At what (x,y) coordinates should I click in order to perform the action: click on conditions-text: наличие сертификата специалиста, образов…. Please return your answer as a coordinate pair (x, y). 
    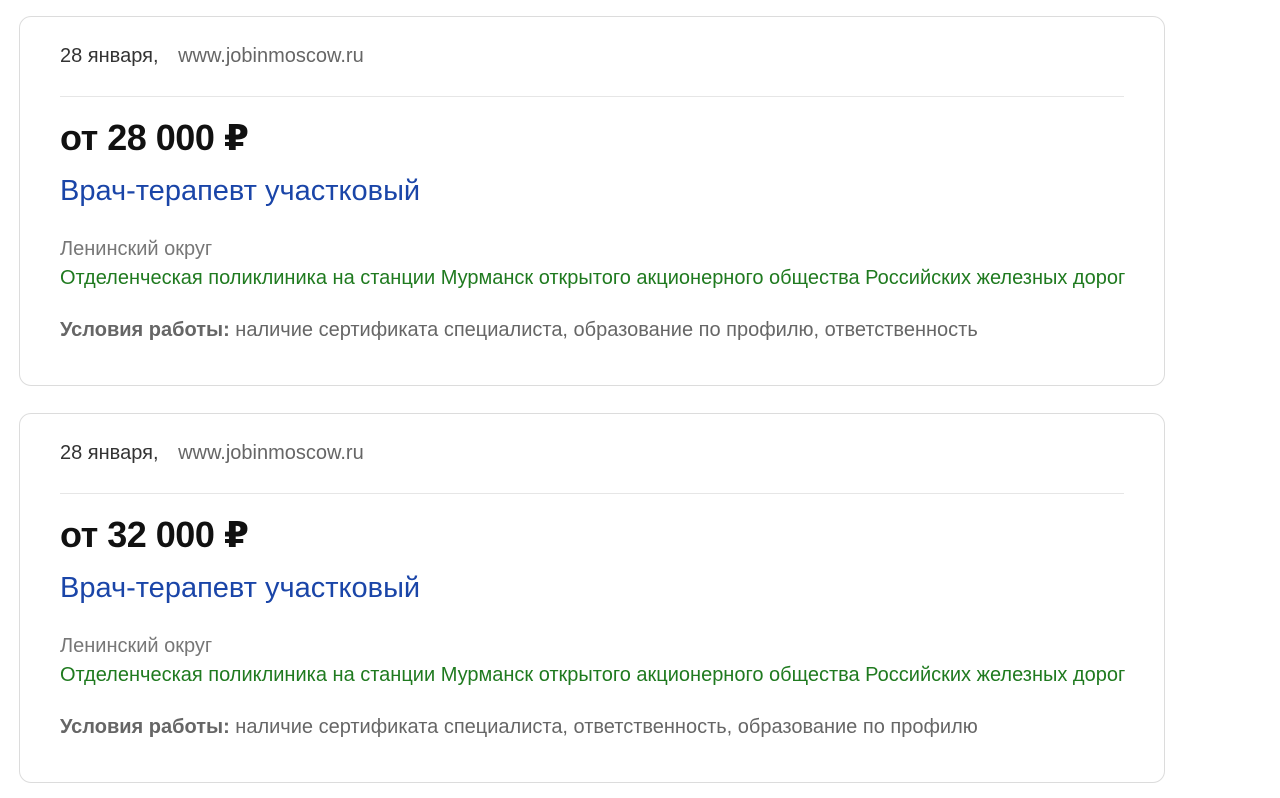
    Looking at the image, I should click on (606, 330).